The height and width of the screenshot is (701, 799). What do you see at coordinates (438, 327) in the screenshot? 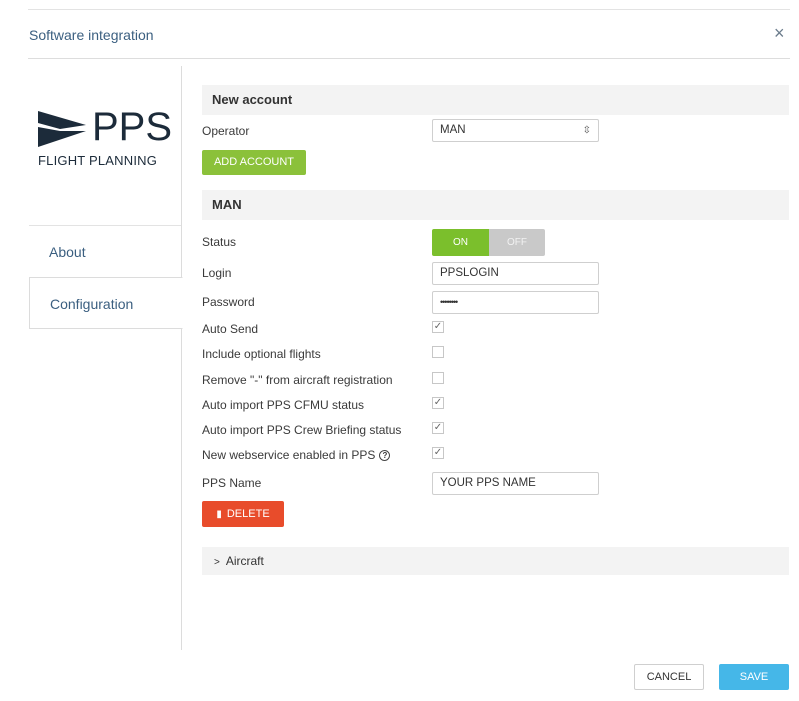
I see `auto-send-checkbox: ✓` at bounding box center [438, 327].